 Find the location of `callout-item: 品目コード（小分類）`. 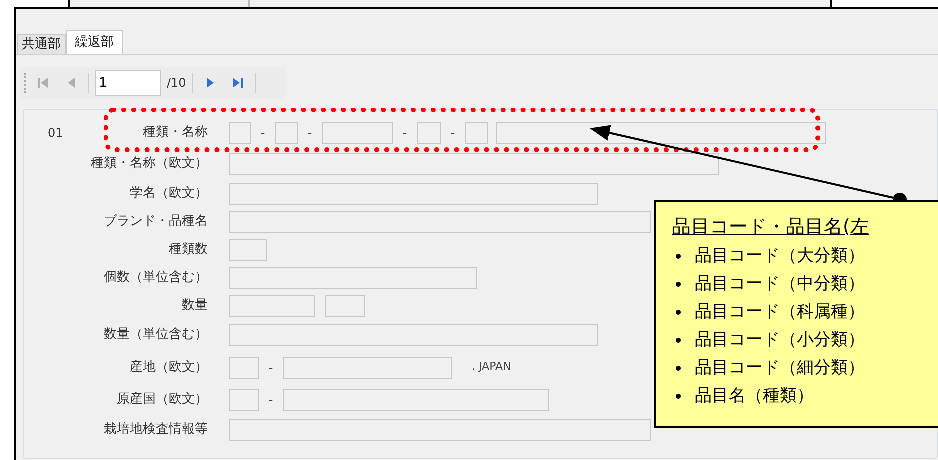

callout-item: 品目コード（小分類） is located at coordinates (780, 340).